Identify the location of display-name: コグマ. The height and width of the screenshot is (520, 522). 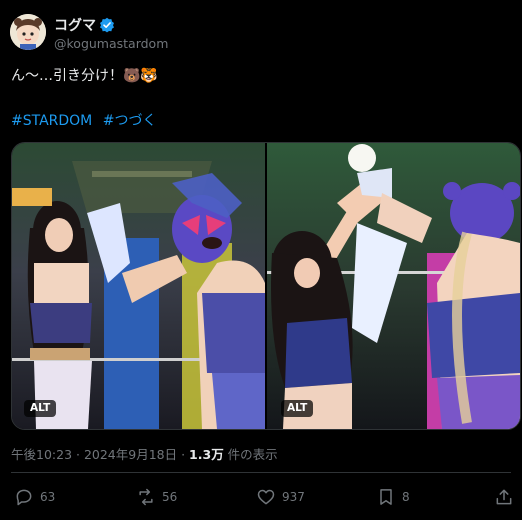
(84, 25).